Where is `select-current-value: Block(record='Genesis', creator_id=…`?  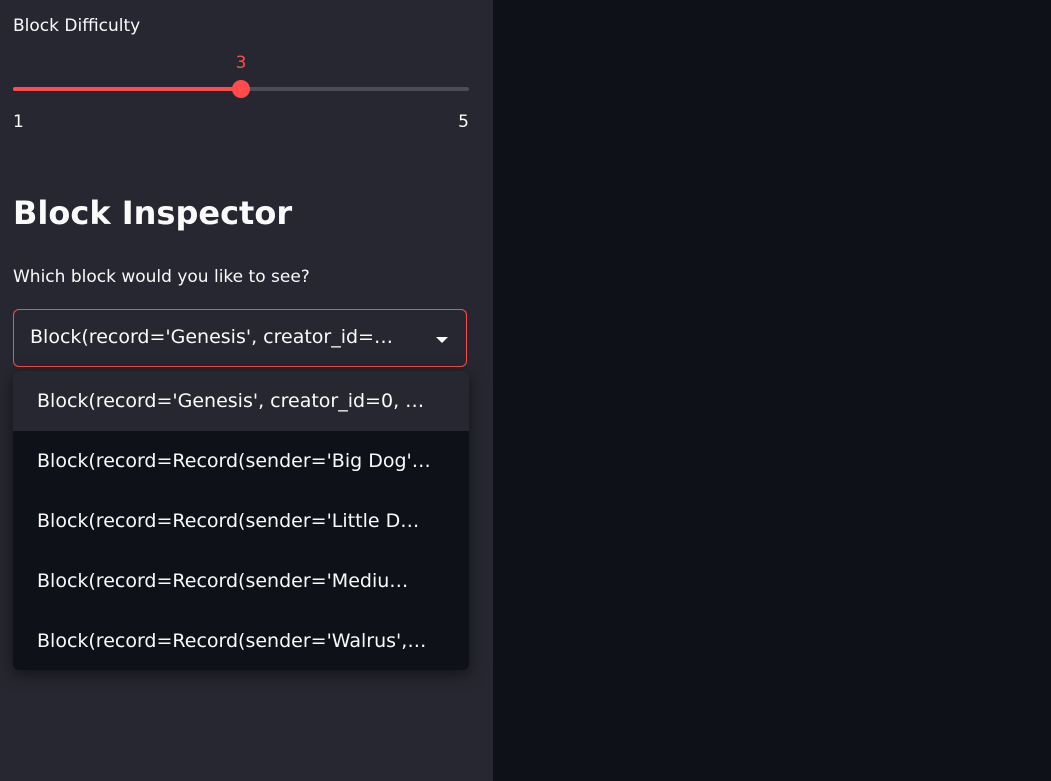
select-current-value: Block(record='Genesis', creator_id=… is located at coordinates (211, 337).